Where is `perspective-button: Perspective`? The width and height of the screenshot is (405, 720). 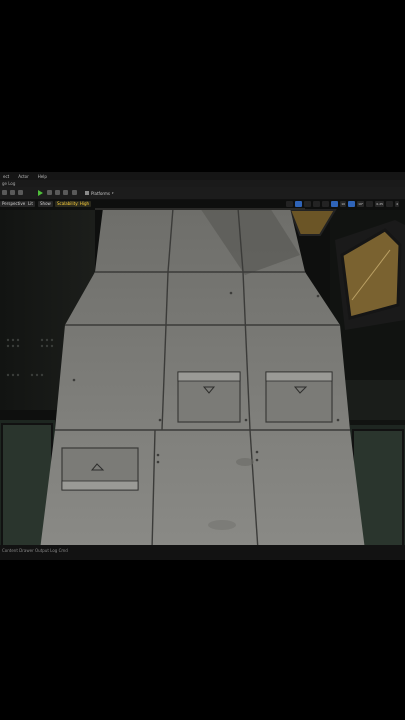 perspective-button: Perspective is located at coordinates (14, 204).